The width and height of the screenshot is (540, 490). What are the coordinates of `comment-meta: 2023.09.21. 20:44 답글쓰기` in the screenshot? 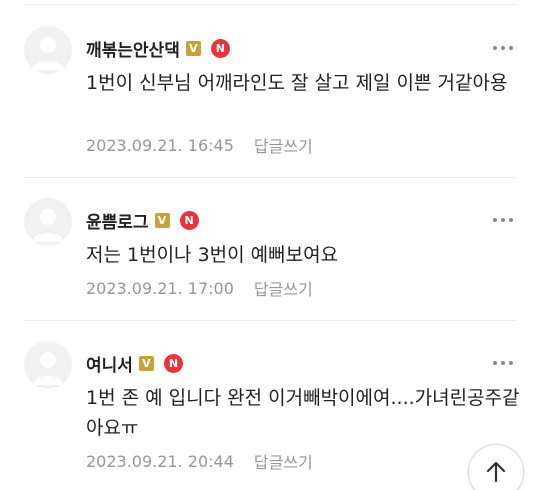 It's located at (199, 461).